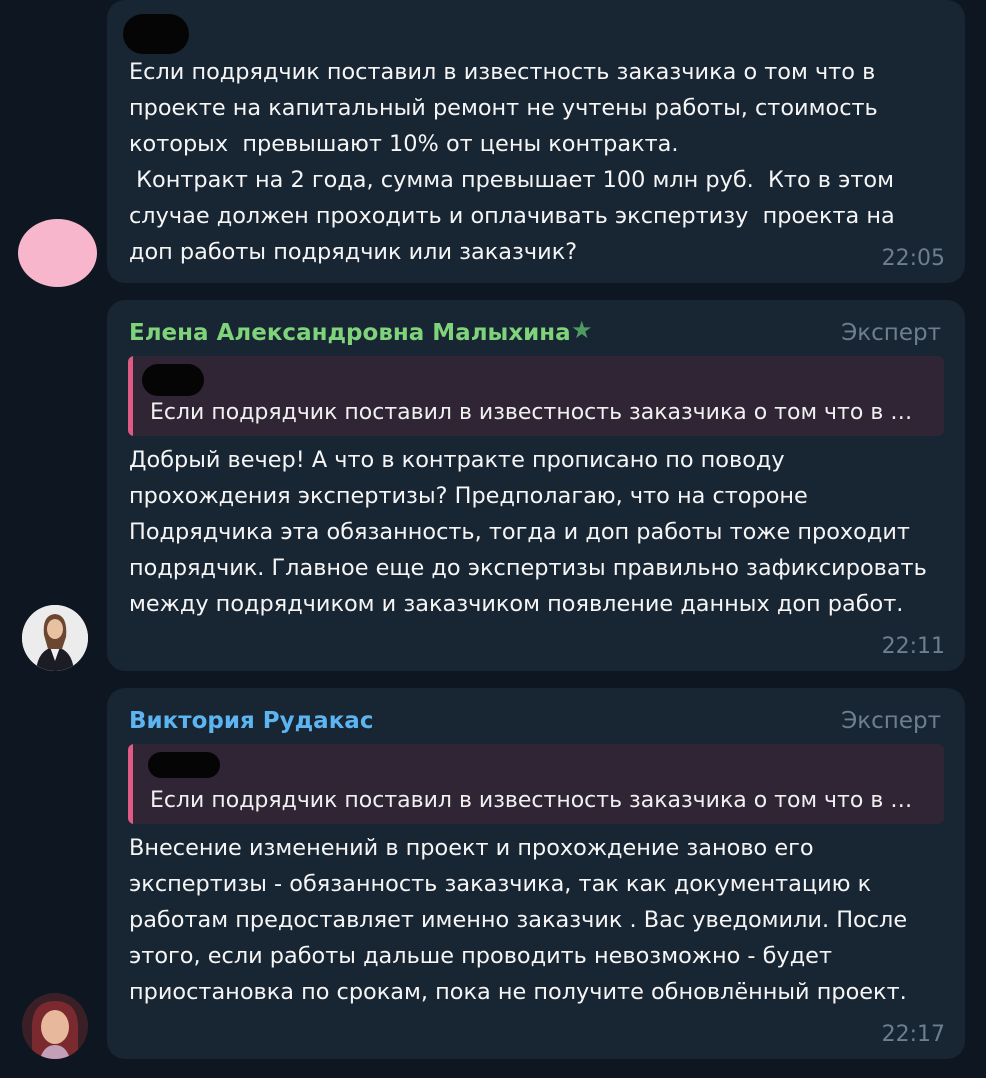 The height and width of the screenshot is (1078, 986). I want to click on message-time: 22:11, so click(913, 646).